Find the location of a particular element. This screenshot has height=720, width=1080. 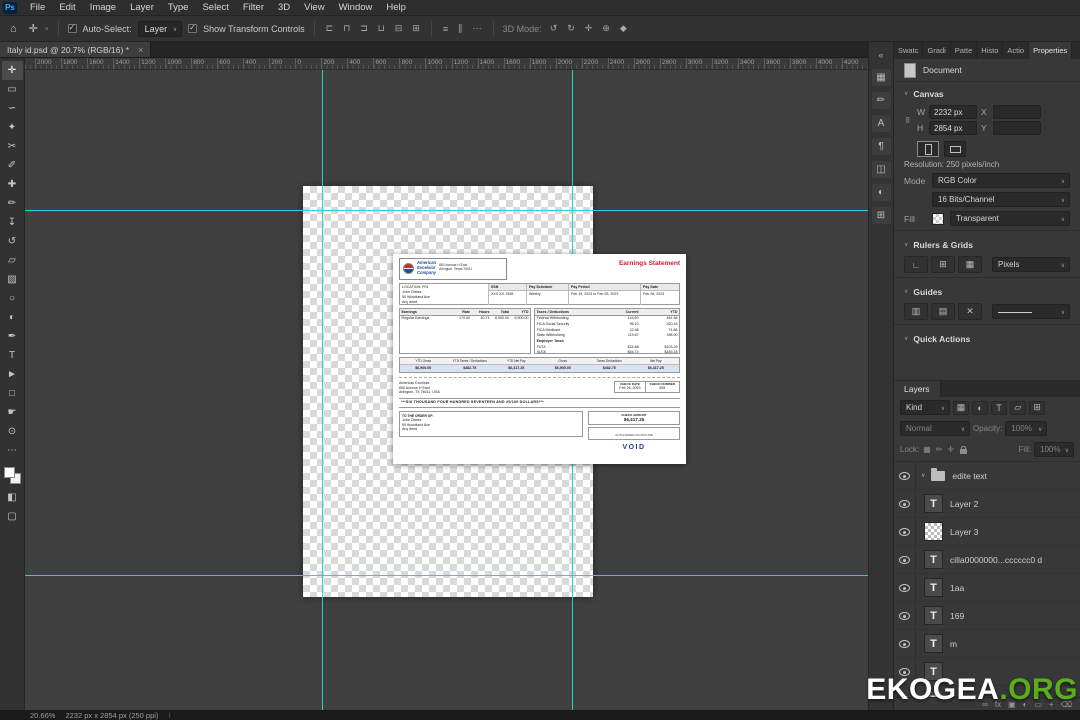

tab-swatches: Swatc is located at coordinates (909, 50).